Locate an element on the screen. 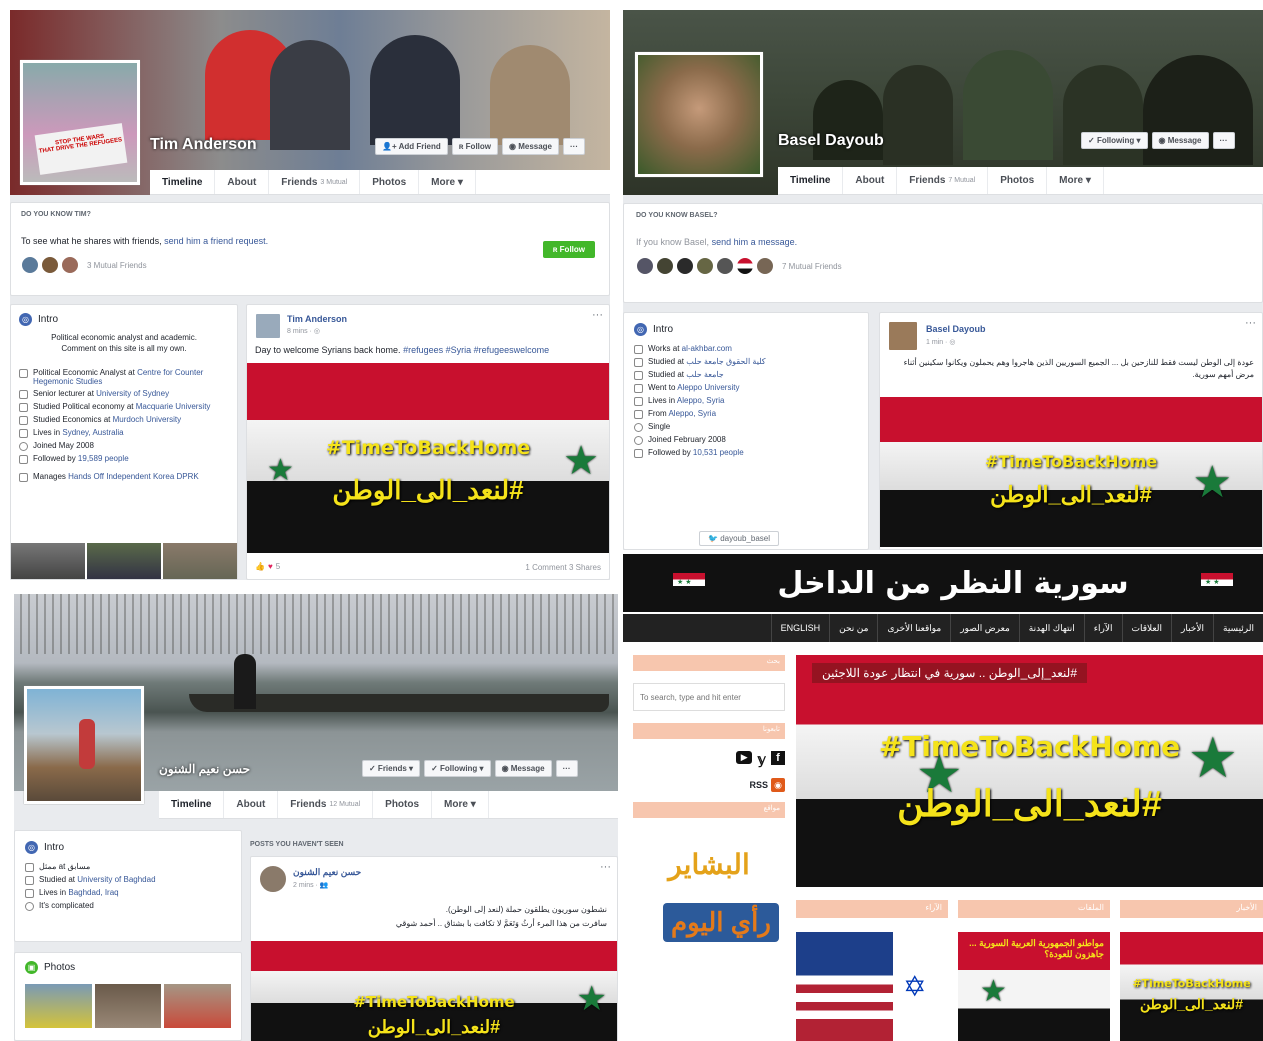  post-author-name: Basel Dayoub is located at coordinates (956, 329).